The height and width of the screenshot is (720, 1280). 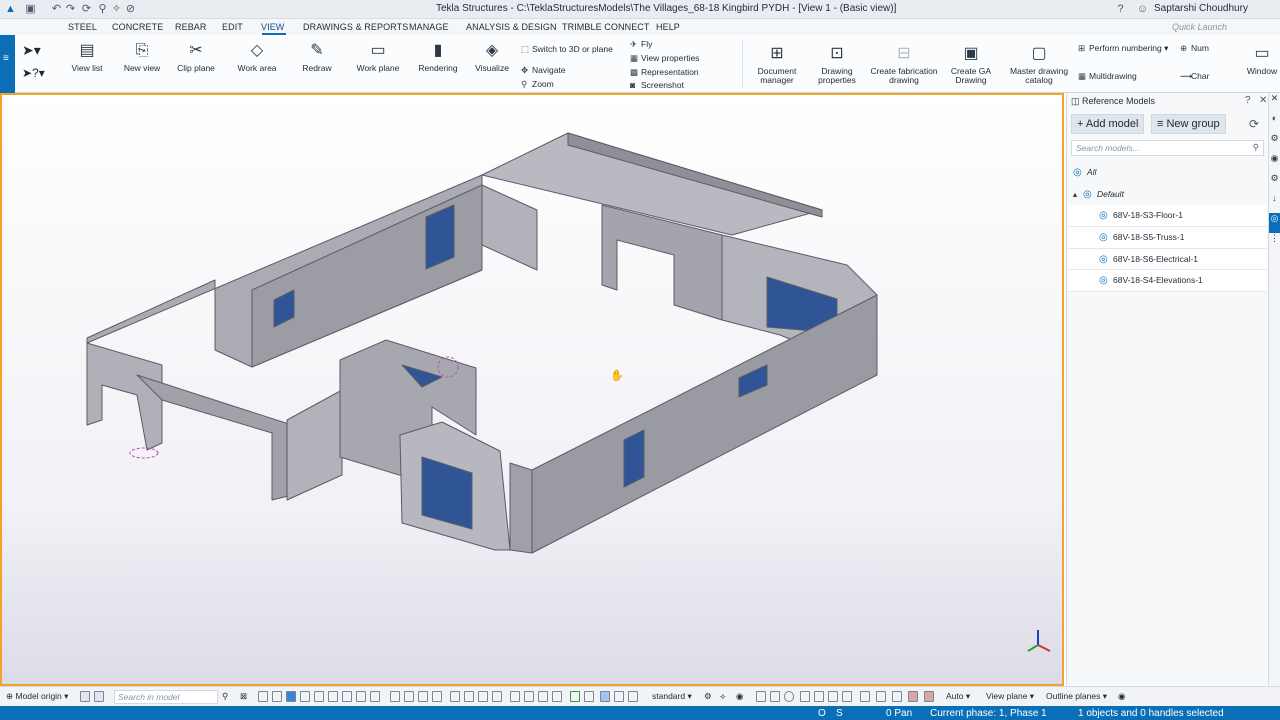 What do you see at coordinates (1201, 8) in the screenshot?
I see `user-name: Saptarshi Choudhury` at bounding box center [1201, 8].